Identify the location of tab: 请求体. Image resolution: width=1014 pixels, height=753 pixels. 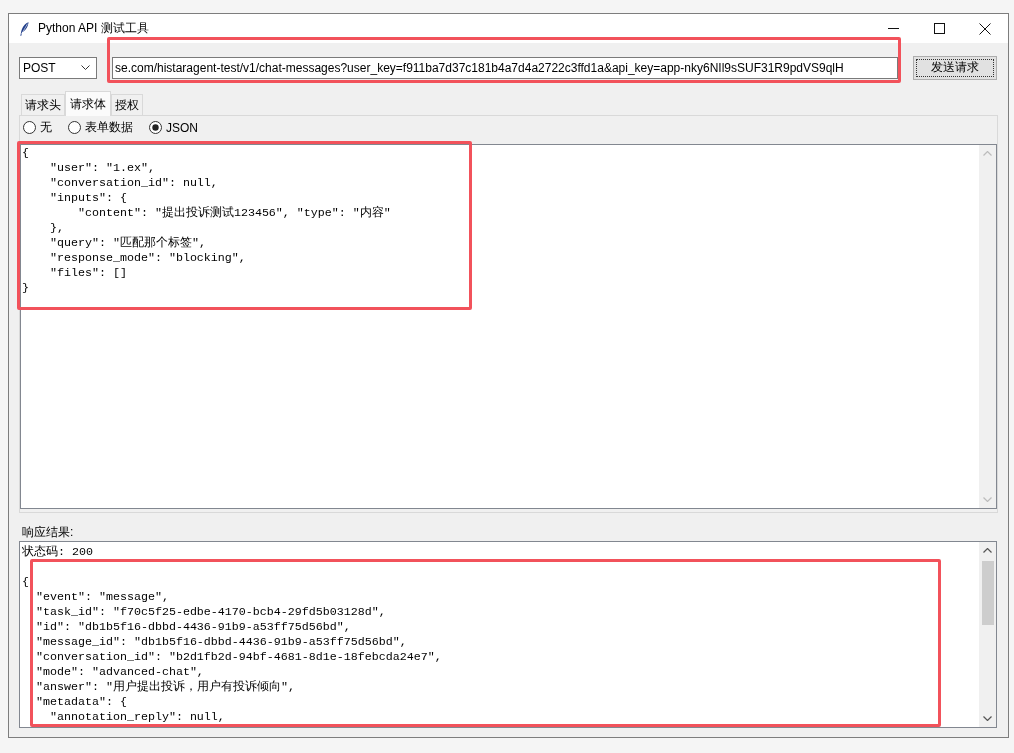
(88, 103).